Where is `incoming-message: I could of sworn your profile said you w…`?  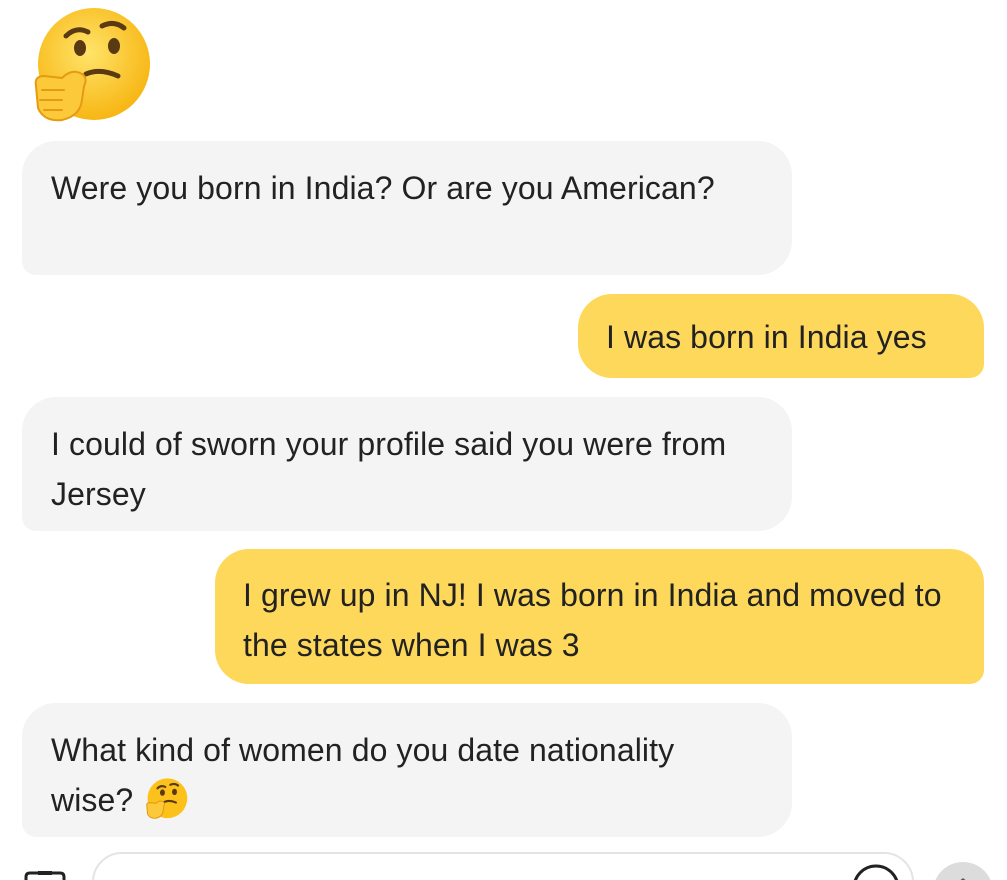
incoming-message: I could of sworn your profile said you w… is located at coordinates (407, 464).